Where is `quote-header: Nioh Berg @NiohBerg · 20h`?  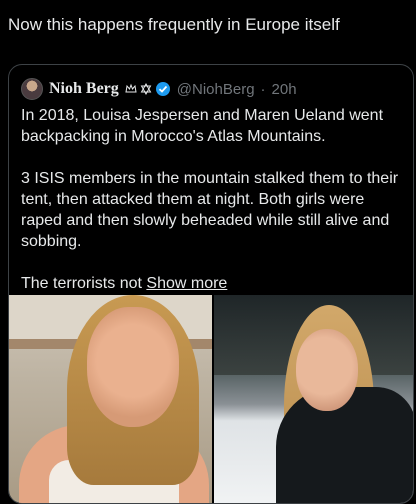
quote-header: Nioh Berg @NiohBerg · 20h is located at coordinates (159, 89).